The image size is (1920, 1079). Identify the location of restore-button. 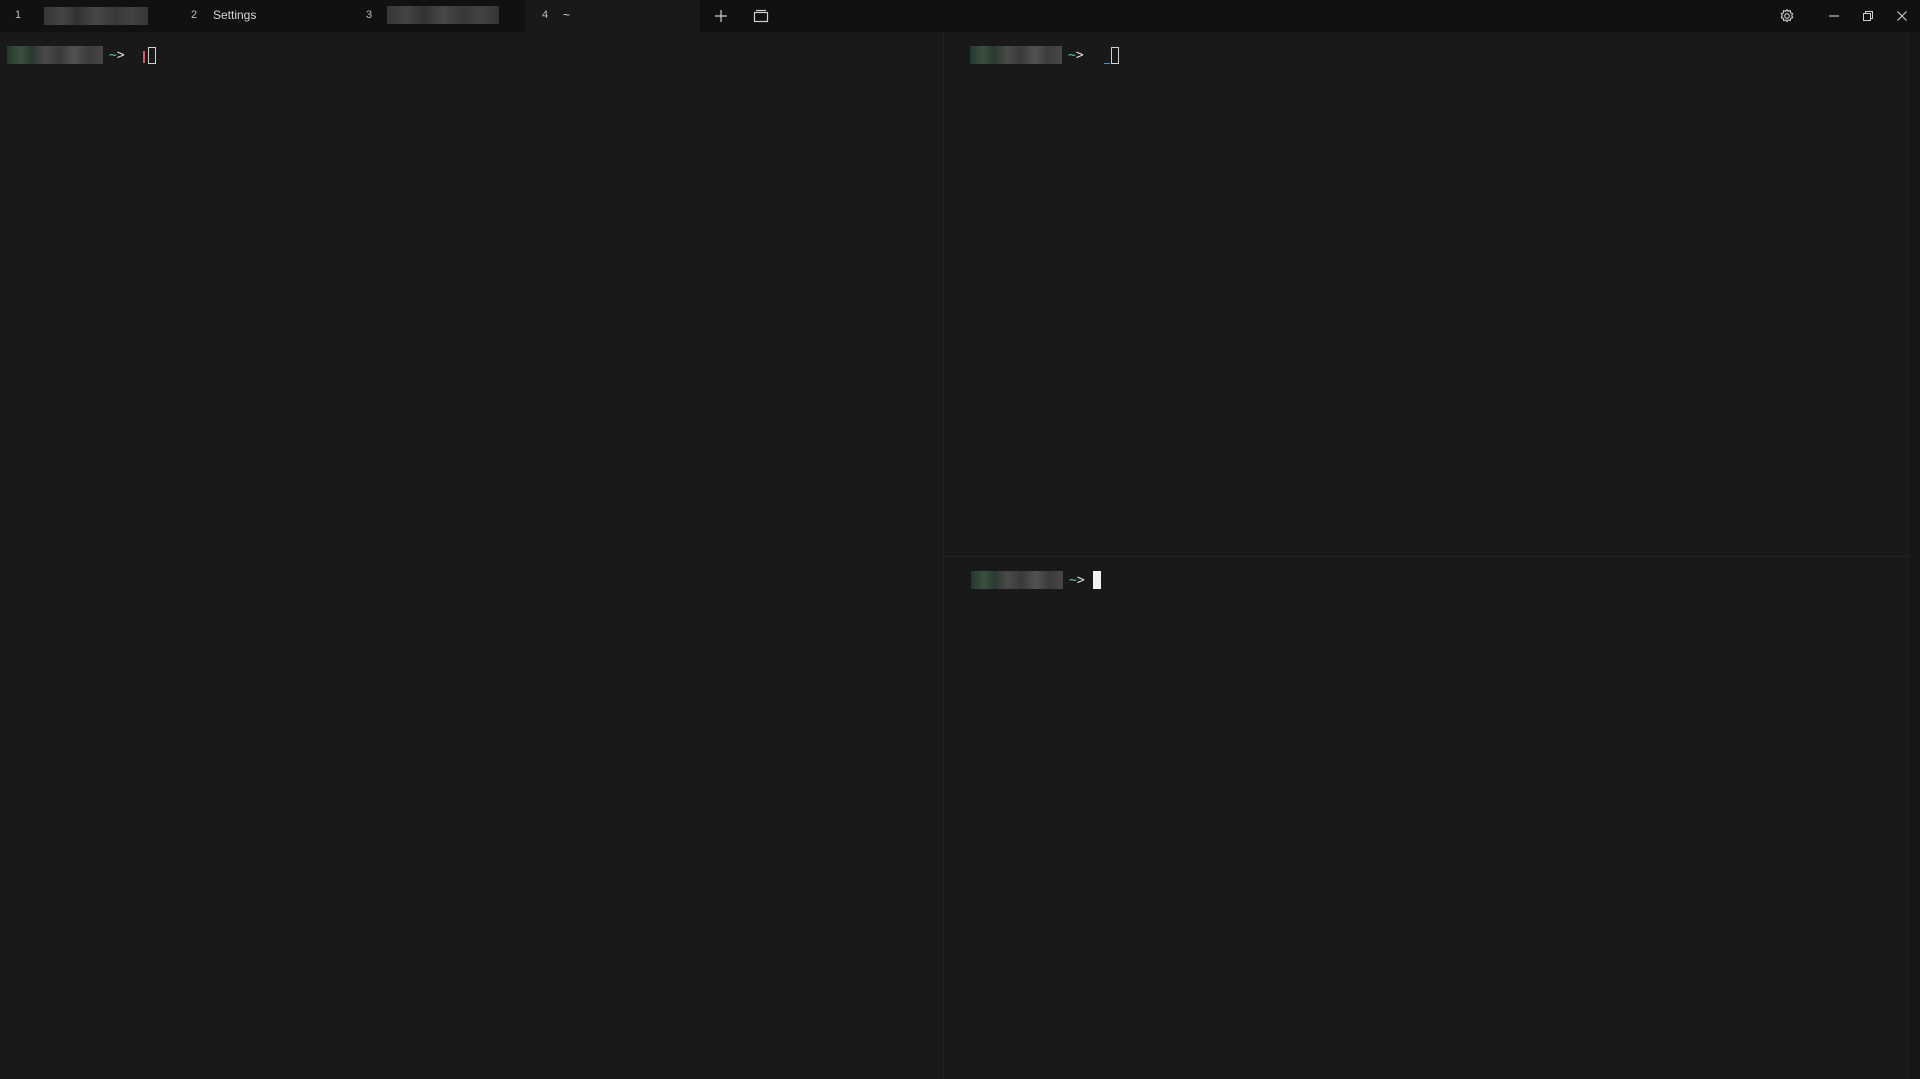
(1868, 16).